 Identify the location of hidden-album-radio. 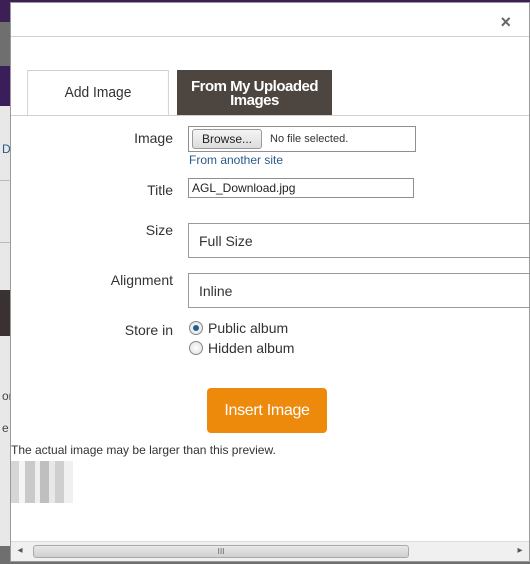
(196, 348).